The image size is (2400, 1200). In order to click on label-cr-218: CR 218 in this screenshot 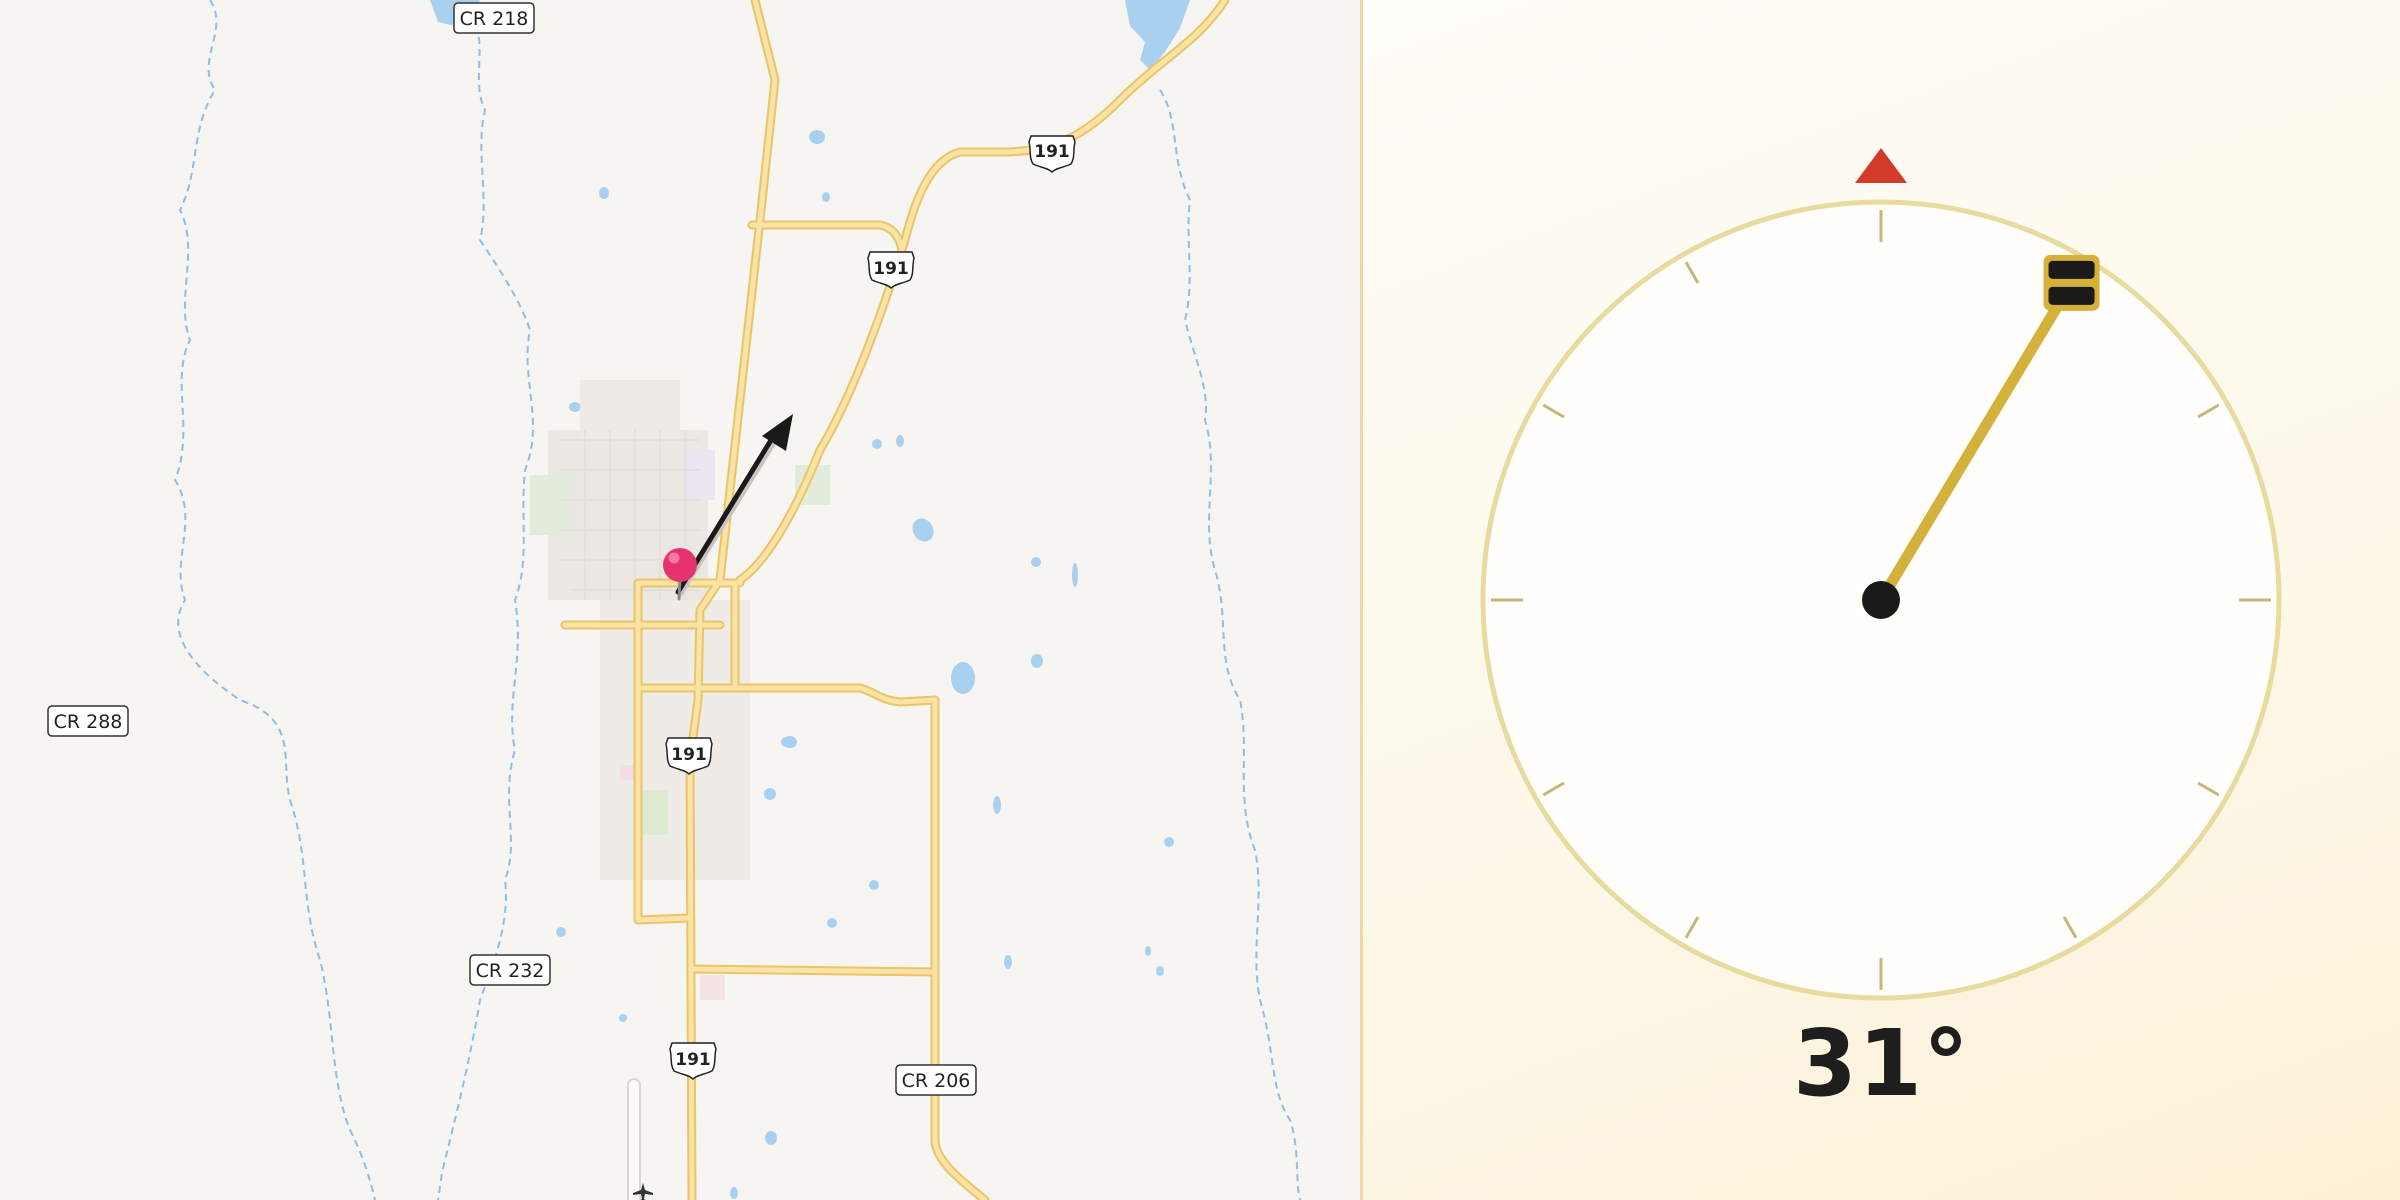, I will do `click(494, 18)`.